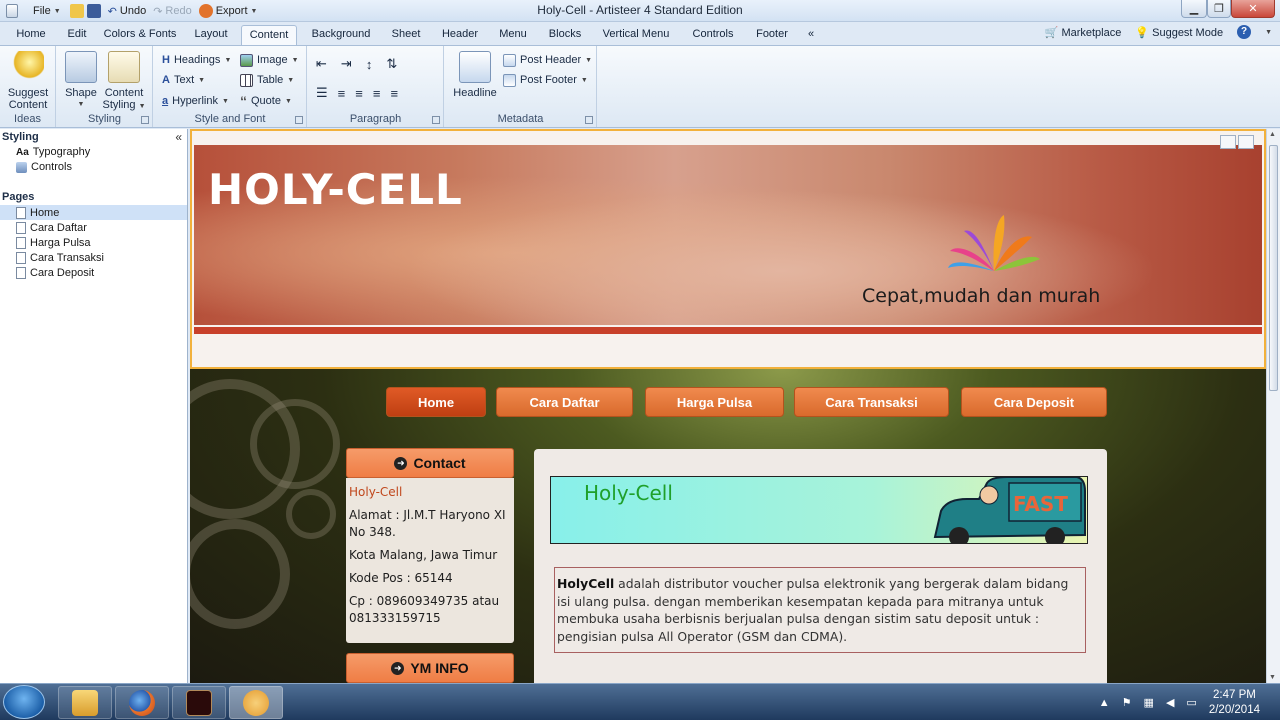  I want to click on restore-button: ❐, so click(1219, 9).